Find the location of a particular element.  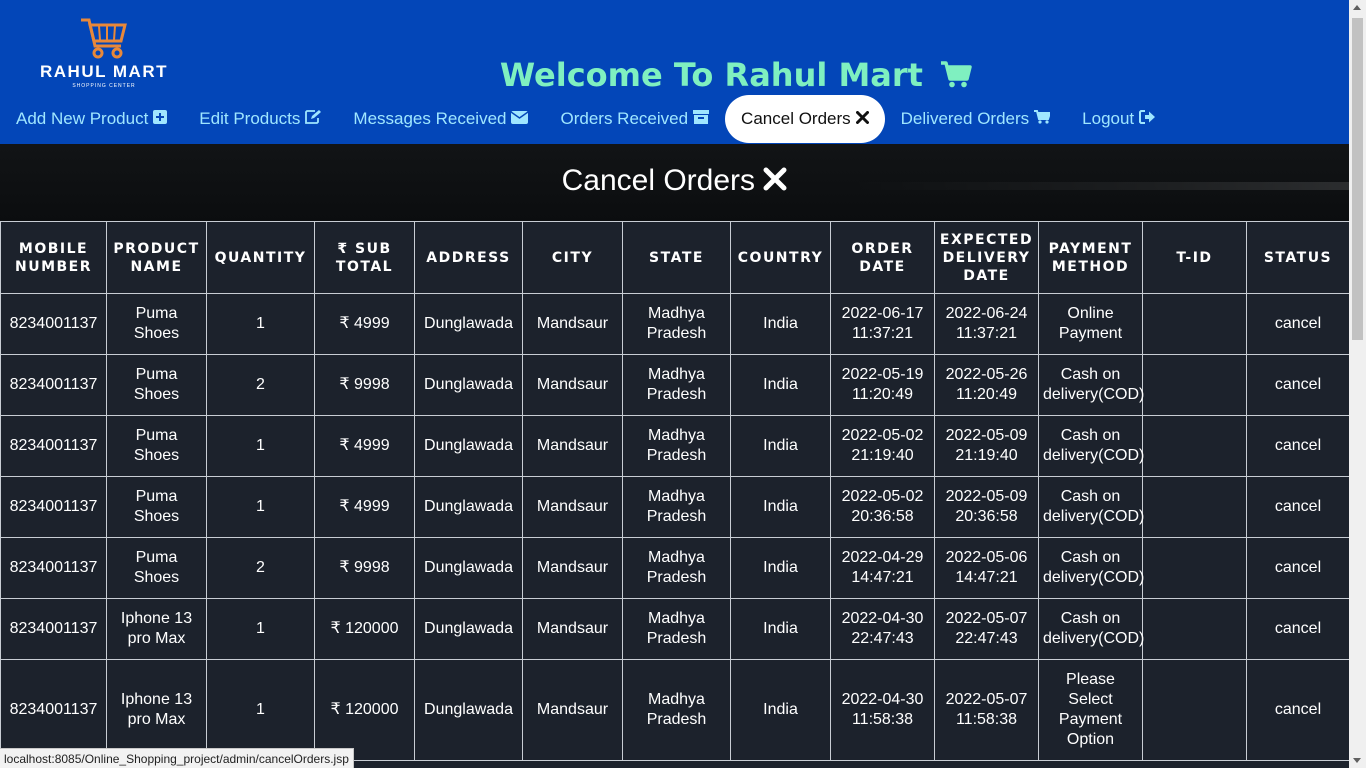

welcome-heading: Welcome To Rahul Mart is located at coordinates (674, 76).